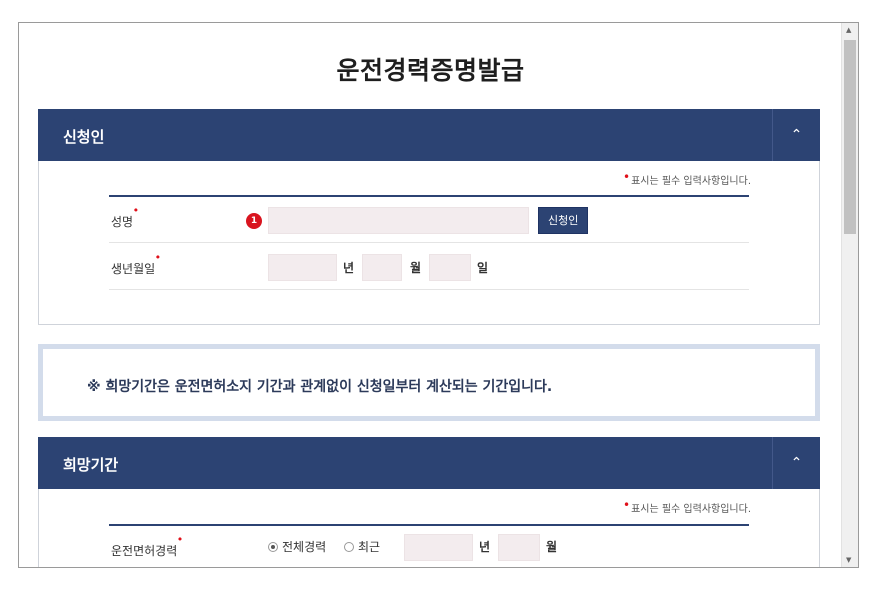 The width and height of the screenshot is (881, 593). Describe the element at coordinates (563, 220) in the screenshot. I see `applicant-button: 신청인` at that location.